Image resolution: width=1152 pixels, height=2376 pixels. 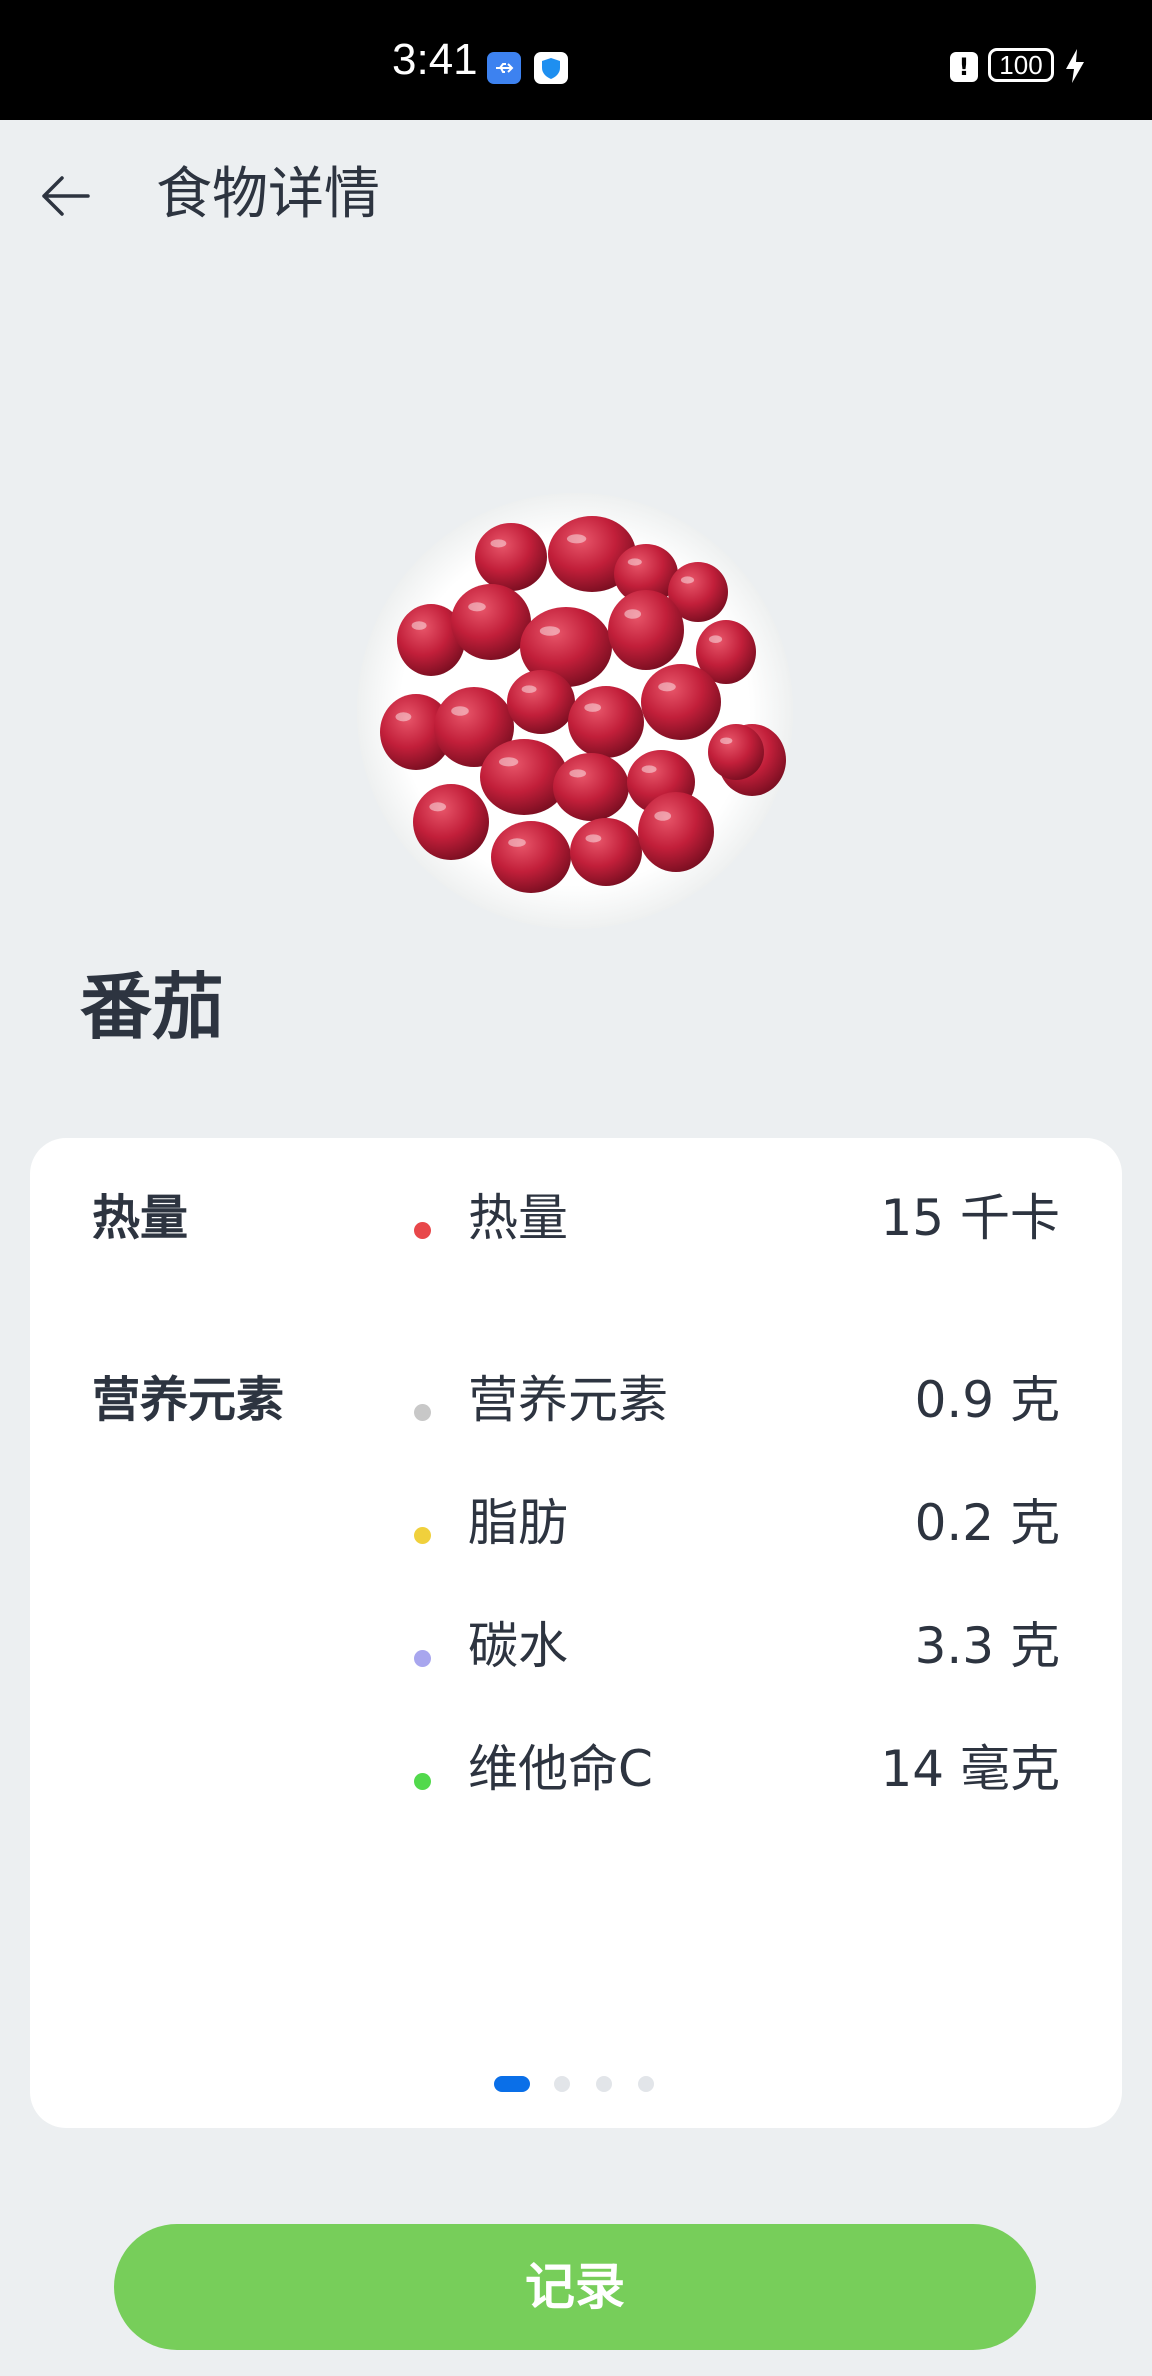 I want to click on nutrient-name: 热量, so click(x=518, y=1218).